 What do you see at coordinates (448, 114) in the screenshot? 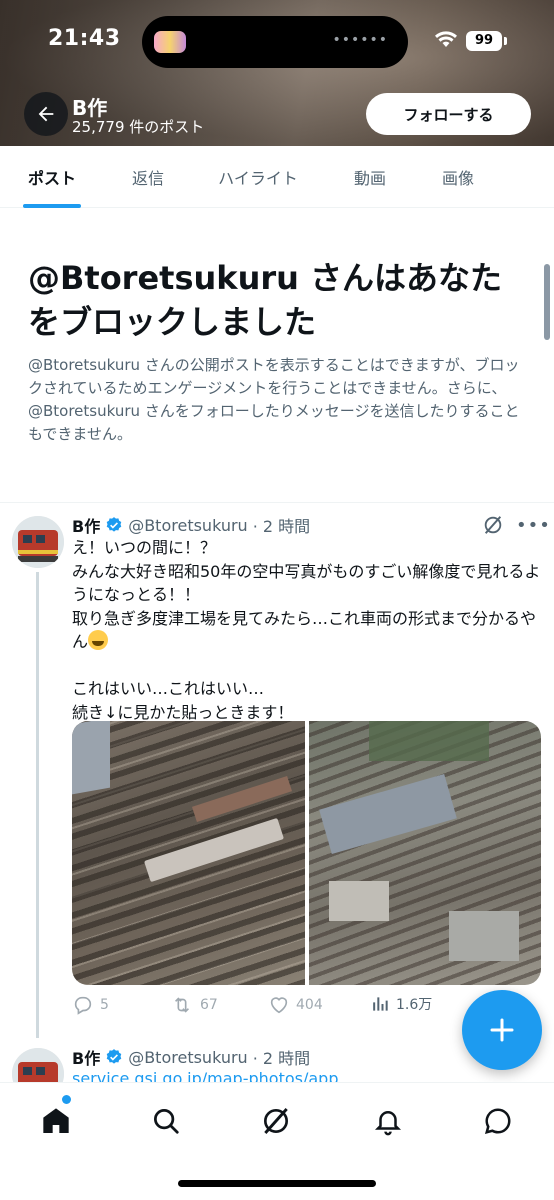
I see `follow-button: フォローする` at bounding box center [448, 114].